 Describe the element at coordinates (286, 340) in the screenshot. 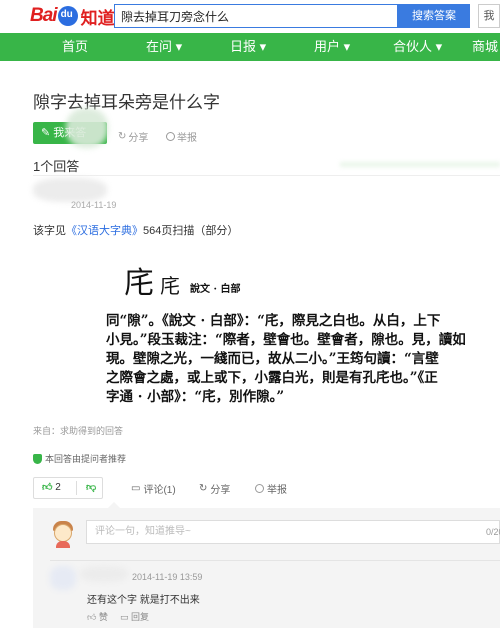

I see `scan-line: 小見。”段玉裁注：“際者，壁會也。壁會者，隙也。見，讀如` at that location.